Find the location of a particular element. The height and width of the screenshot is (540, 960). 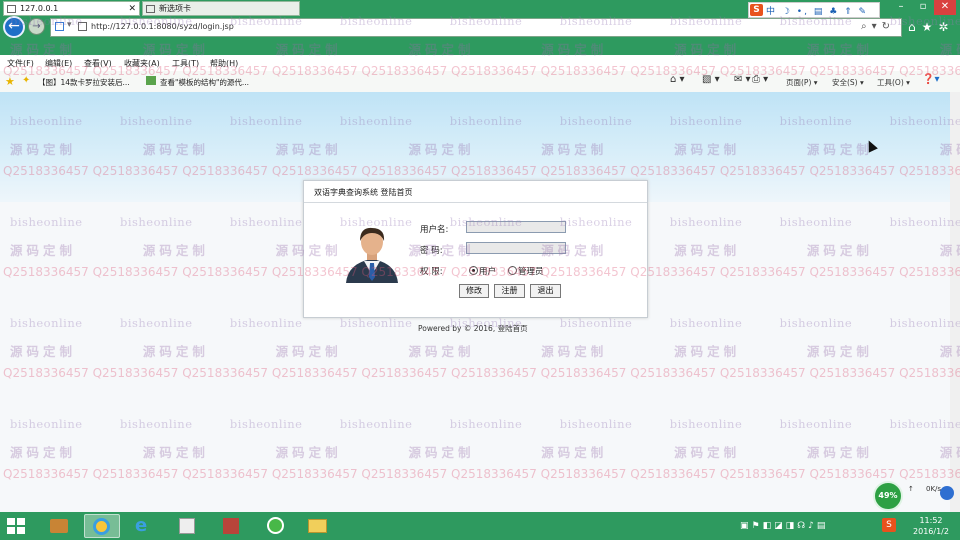

menu-tools: 工具(T) is located at coordinates (185, 63).